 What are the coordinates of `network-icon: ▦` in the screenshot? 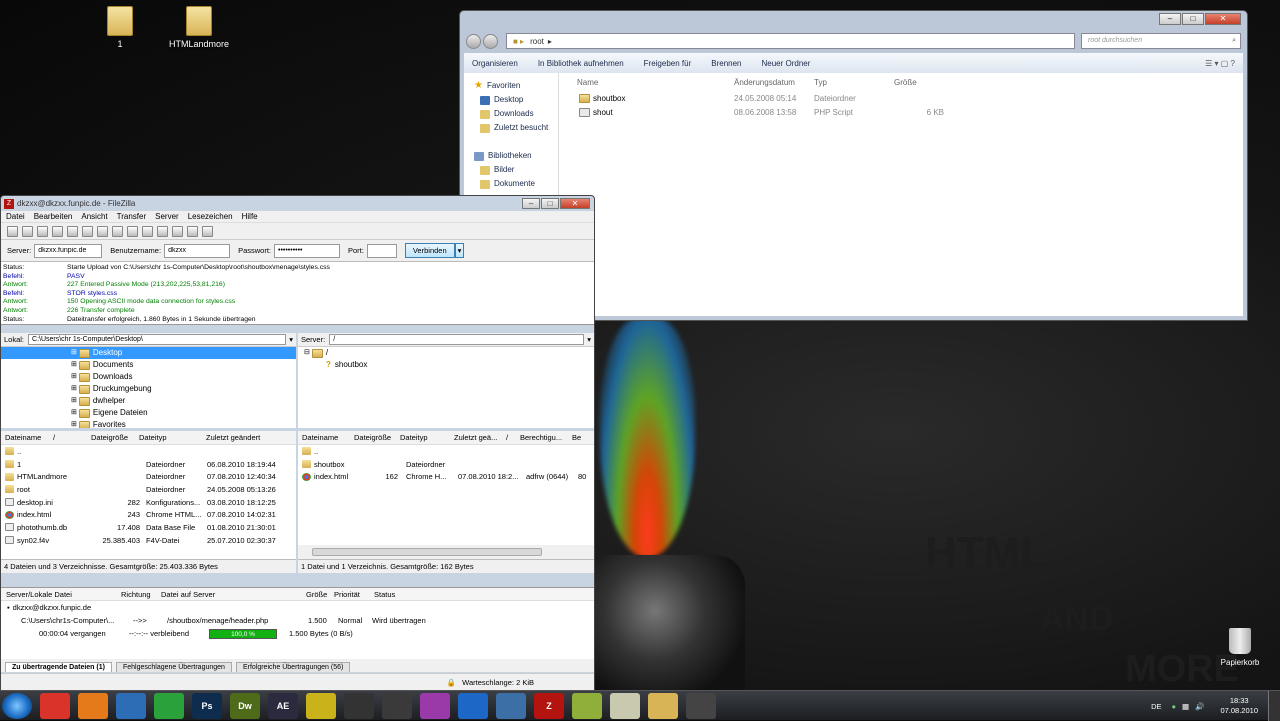 It's located at (1185, 706).